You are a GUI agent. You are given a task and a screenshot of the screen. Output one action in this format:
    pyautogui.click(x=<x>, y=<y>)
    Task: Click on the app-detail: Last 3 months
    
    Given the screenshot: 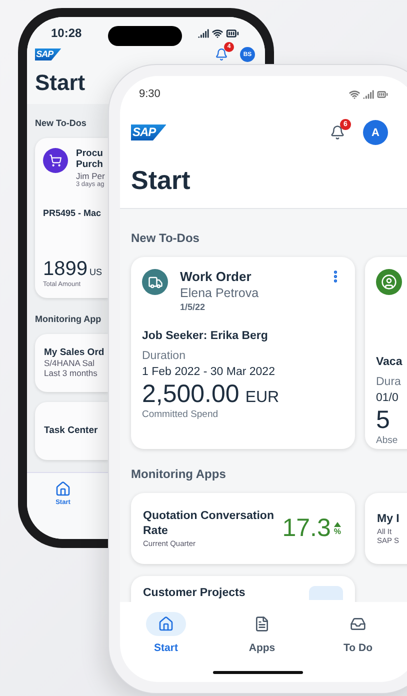 What is the action you would take?
    pyautogui.click(x=71, y=373)
    